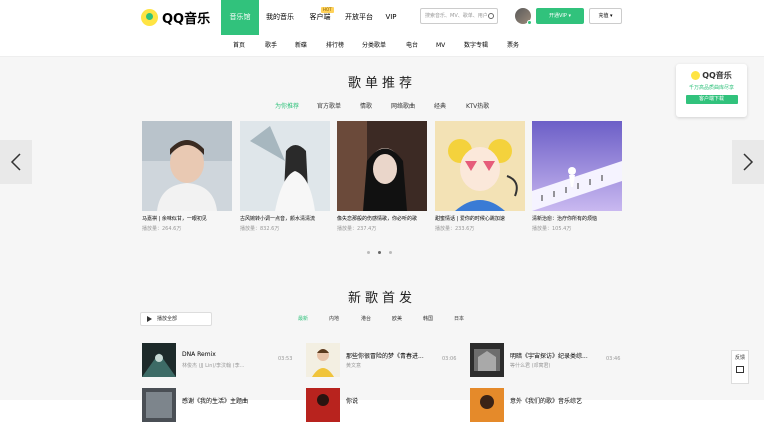  What do you see at coordinates (357, 229) in the screenshot?
I see `playlist-playcount: 播放量：237.4万` at bounding box center [357, 229].